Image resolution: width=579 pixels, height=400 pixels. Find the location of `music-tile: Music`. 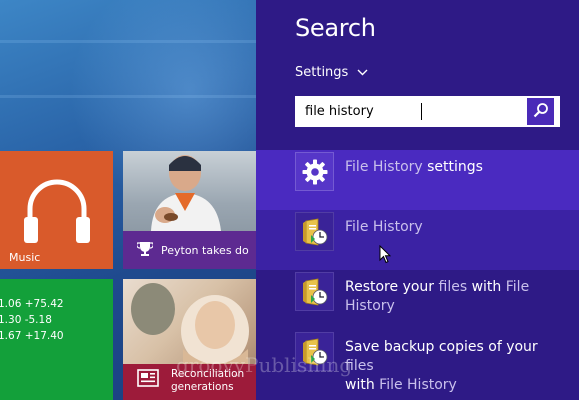

music-tile: Music is located at coordinates (56, 210).